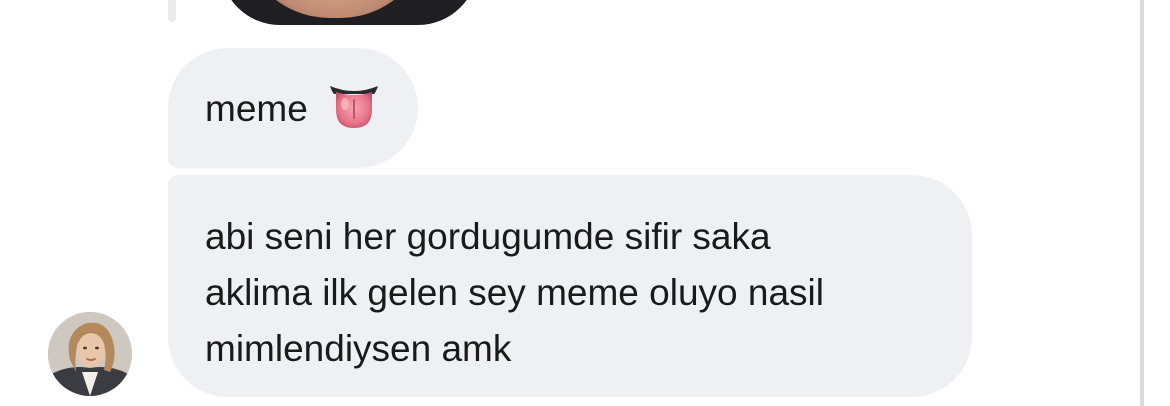  Describe the element at coordinates (488, 236) in the screenshot. I see `message-line: abi seni her gordugumde sifir saka` at that location.